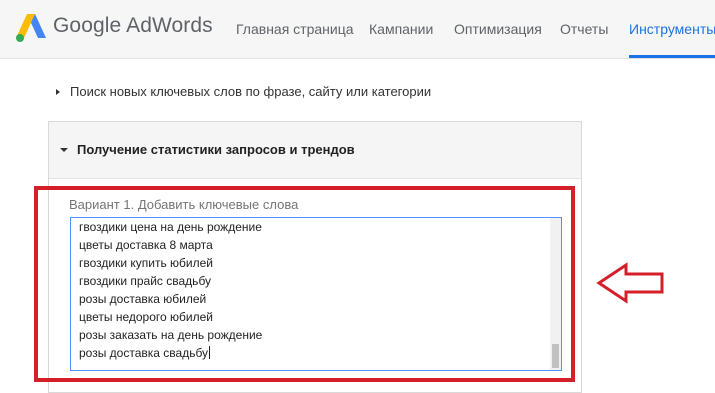  Describe the element at coordinates (401, 29) in the screenshot. I see `nav-campaigns: Кампании` at that location.